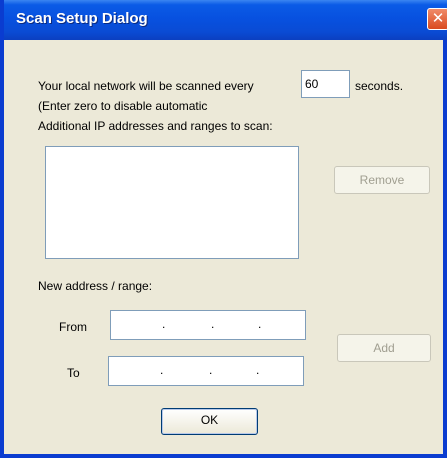 The width and height of the screenshot is (447, 458). Describe the element at coordinates (73, 373) in the screenshot. I see `to-label: To` at that location.